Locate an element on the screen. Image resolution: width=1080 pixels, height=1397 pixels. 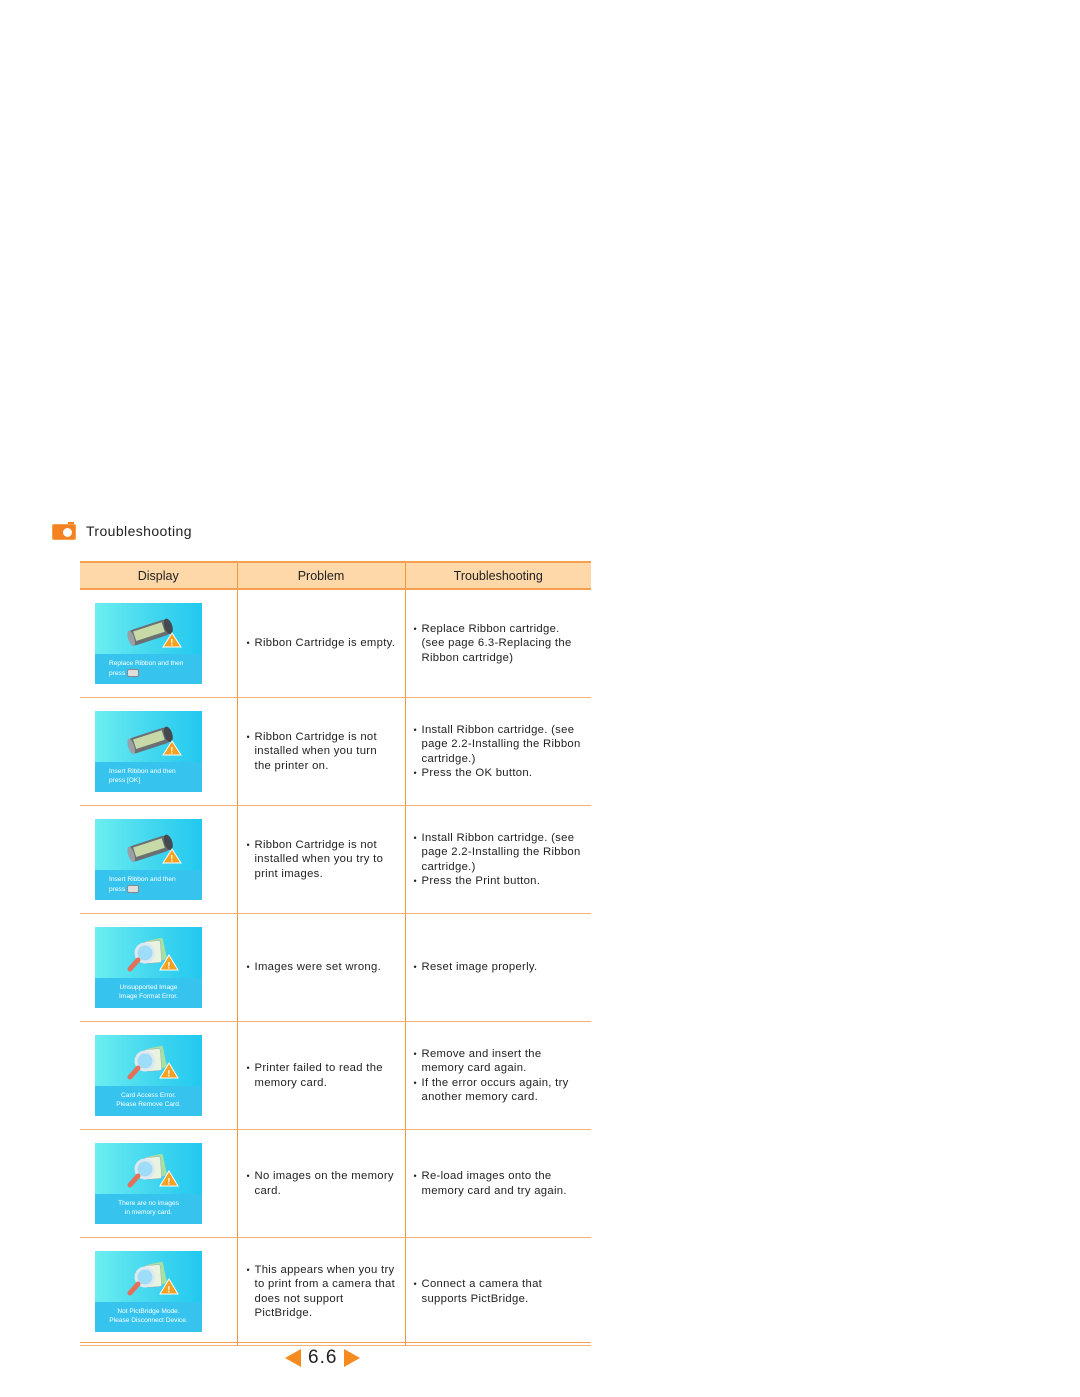
section-header: Troubleshooting is located at coordinates (122, 531).